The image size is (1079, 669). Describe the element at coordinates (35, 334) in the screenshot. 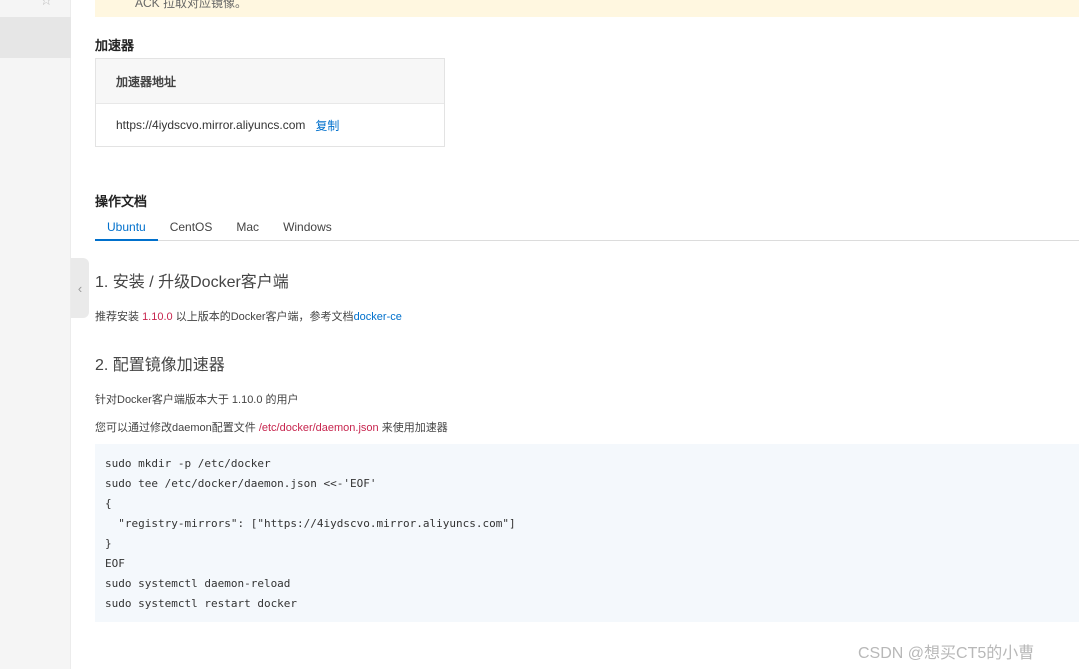

I see `left-sidebar: ☆` at that location.